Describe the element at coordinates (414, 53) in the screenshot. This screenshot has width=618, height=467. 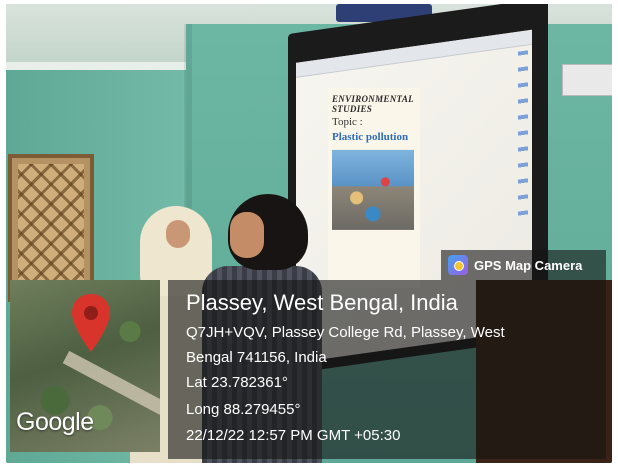
I see `browser-toolbar` at that location.